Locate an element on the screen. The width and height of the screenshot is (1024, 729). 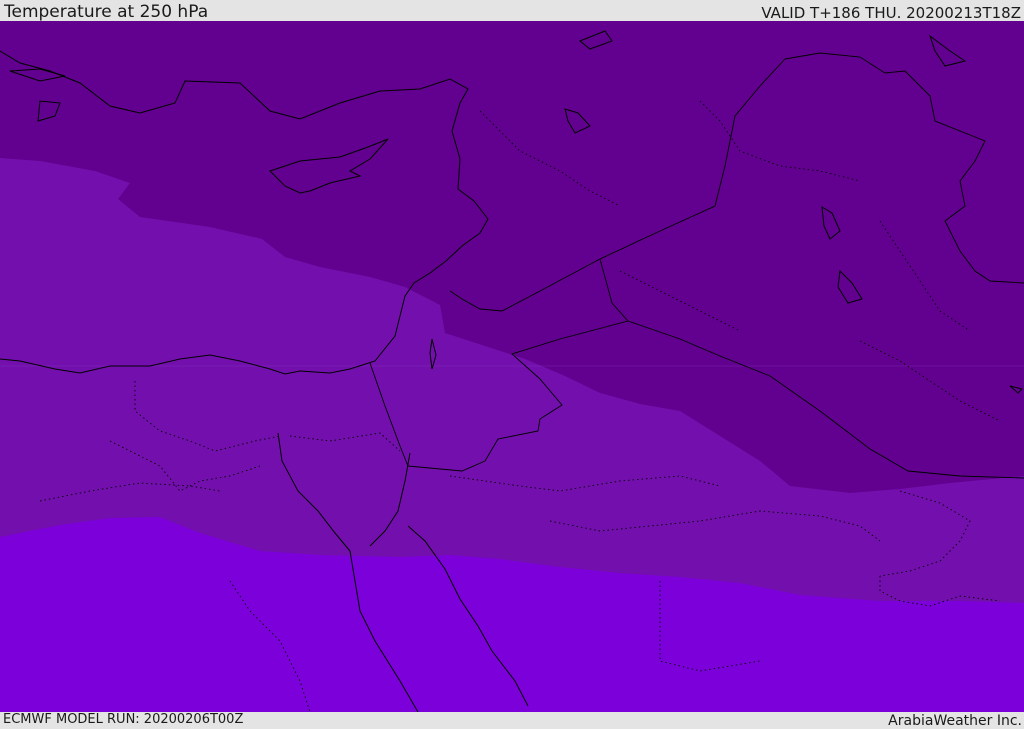
model-run-label: ECMWF MODEL RUN: 20200206T00Z is located at coordinates (123, 719).